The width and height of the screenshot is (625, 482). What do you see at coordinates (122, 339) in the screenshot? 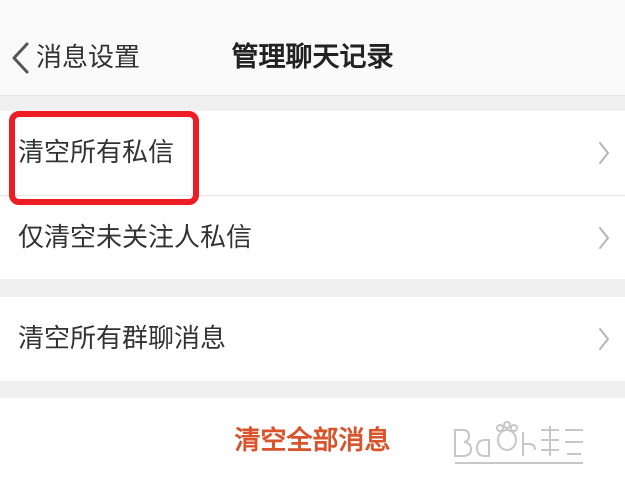
I see `row-label: 清空所有群聊消息` at bounding box center [122, 339].